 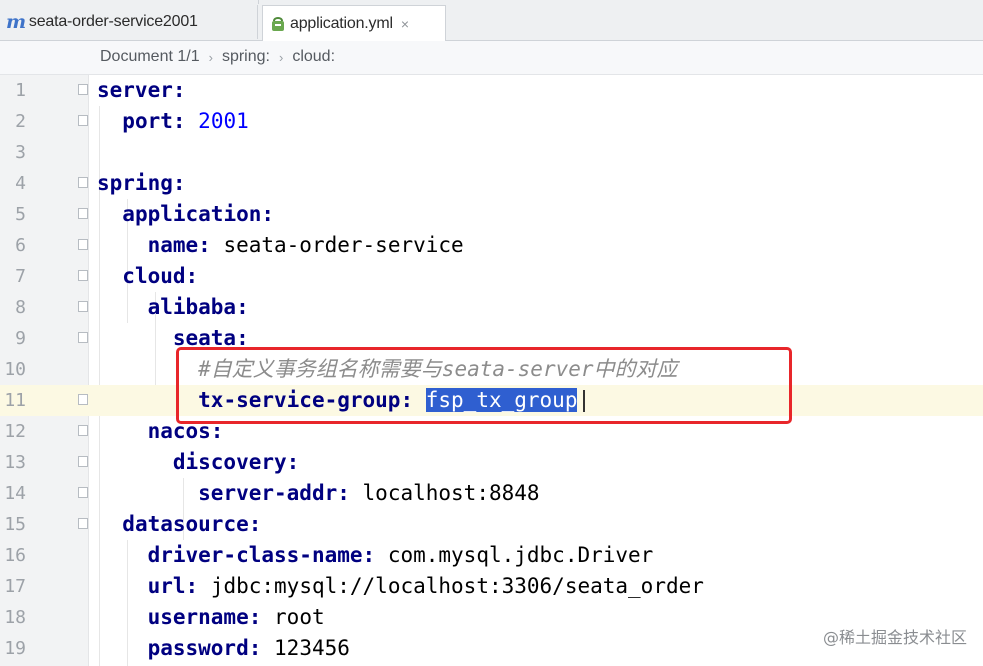 What do you see at coordinates (15, 524) in the screenshot?
I see `line-number: 15` at bounding box center [15, 524].